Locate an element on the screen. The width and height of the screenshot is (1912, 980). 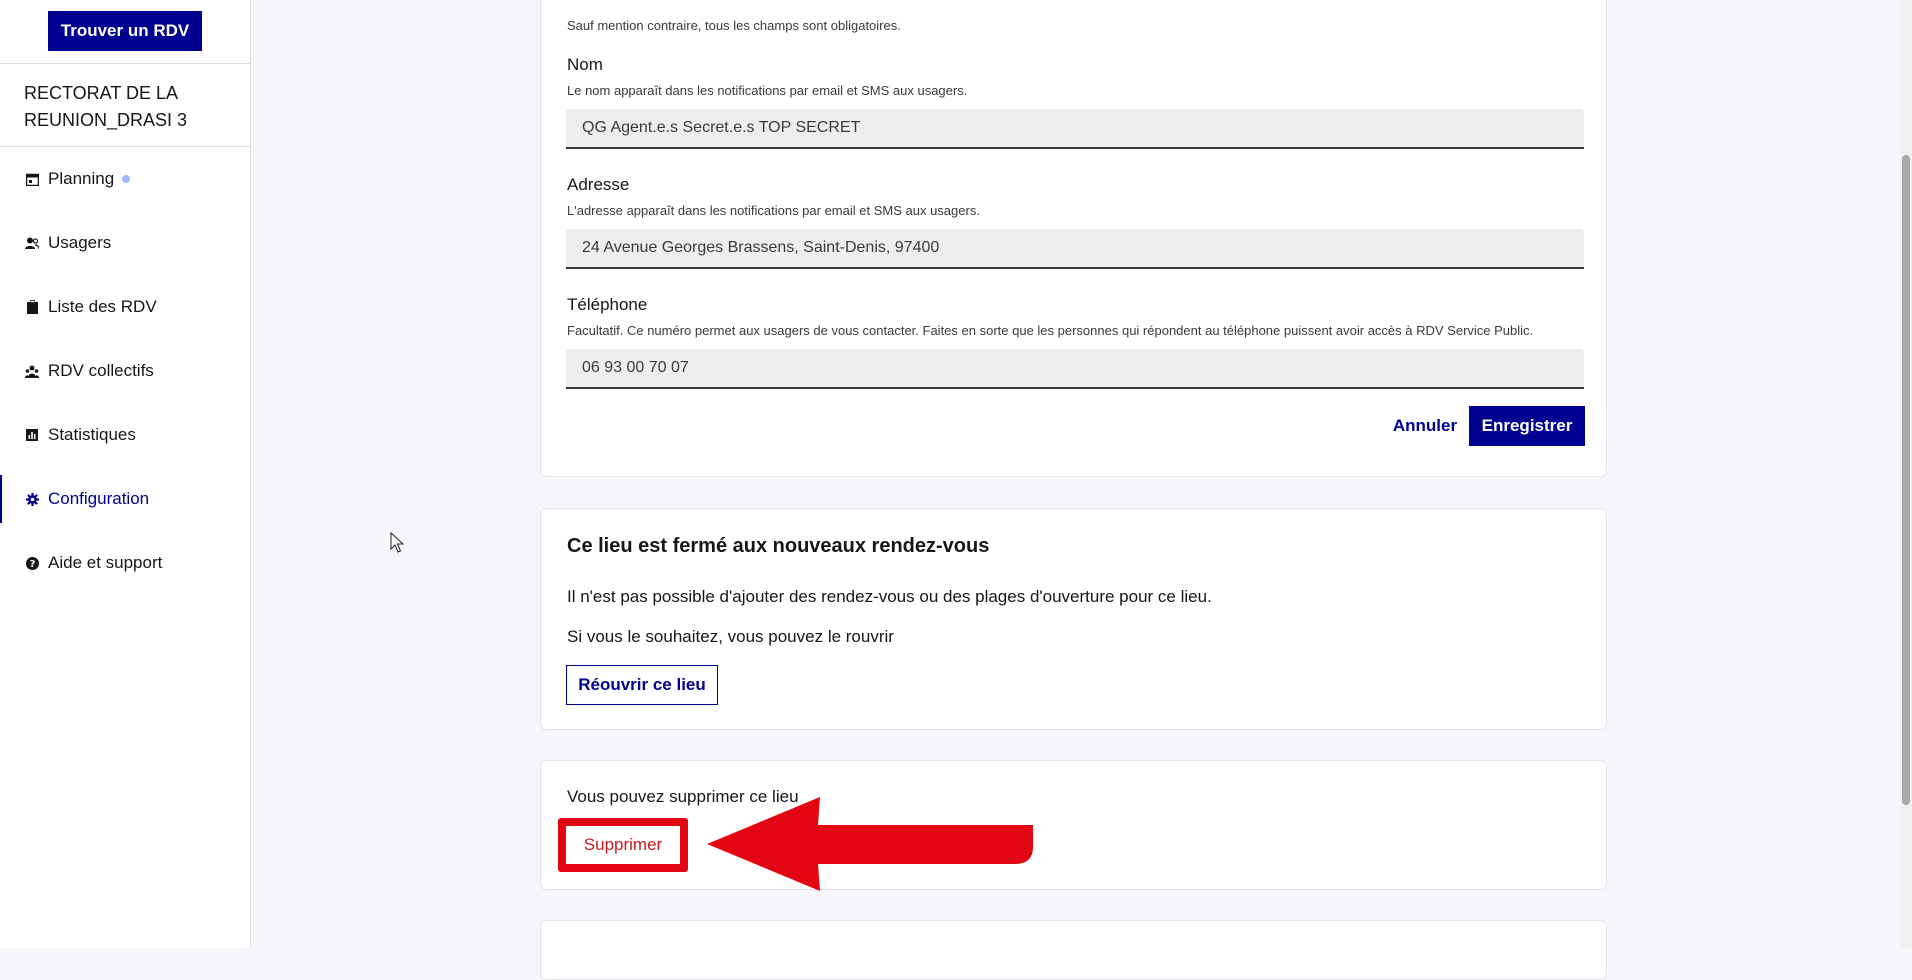
sidebar-item-label: Statistiques is located at coordinates (92, 434).